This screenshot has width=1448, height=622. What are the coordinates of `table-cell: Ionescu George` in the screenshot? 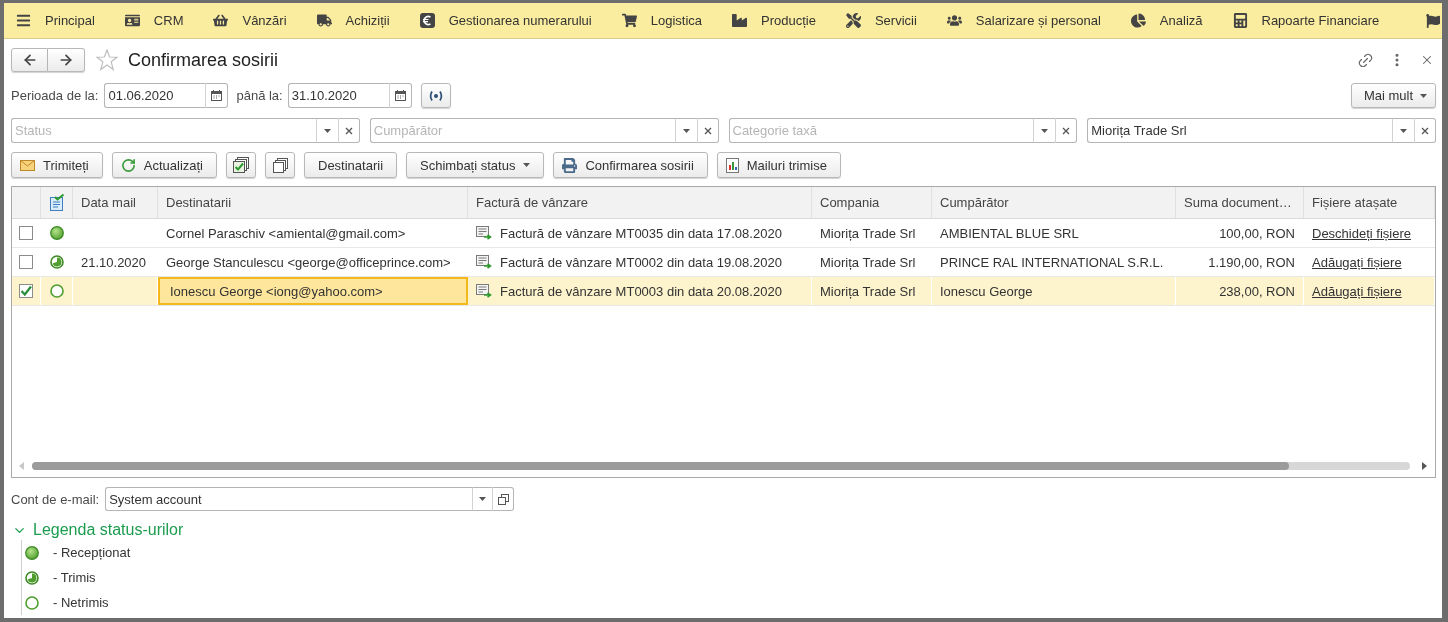 It's located at (1054, 291).